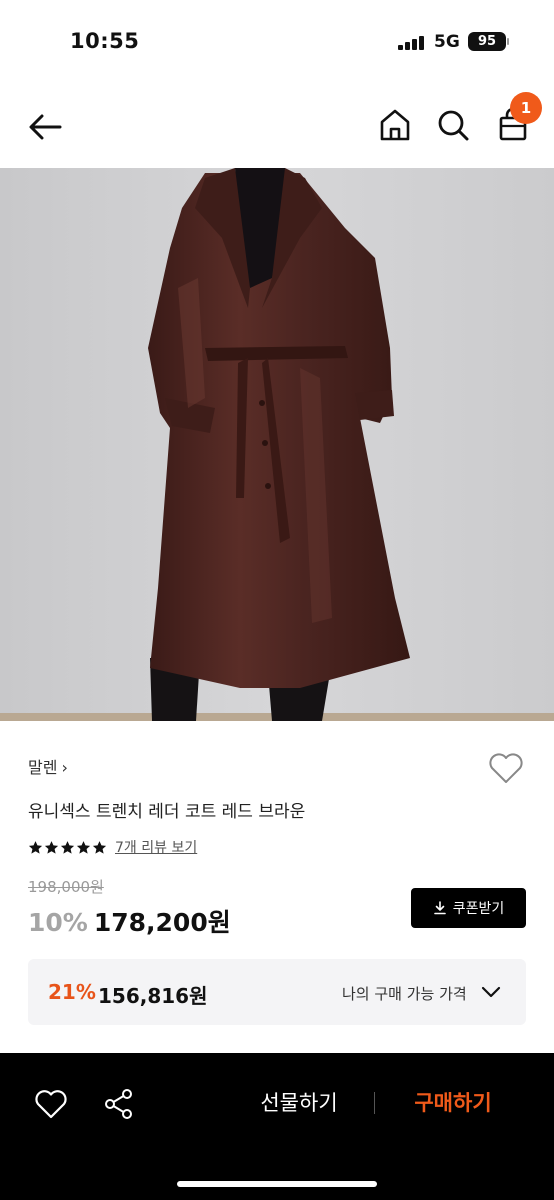  I want to click on my-price-label: 나의 구매 가능 가격, so click(404, 994).